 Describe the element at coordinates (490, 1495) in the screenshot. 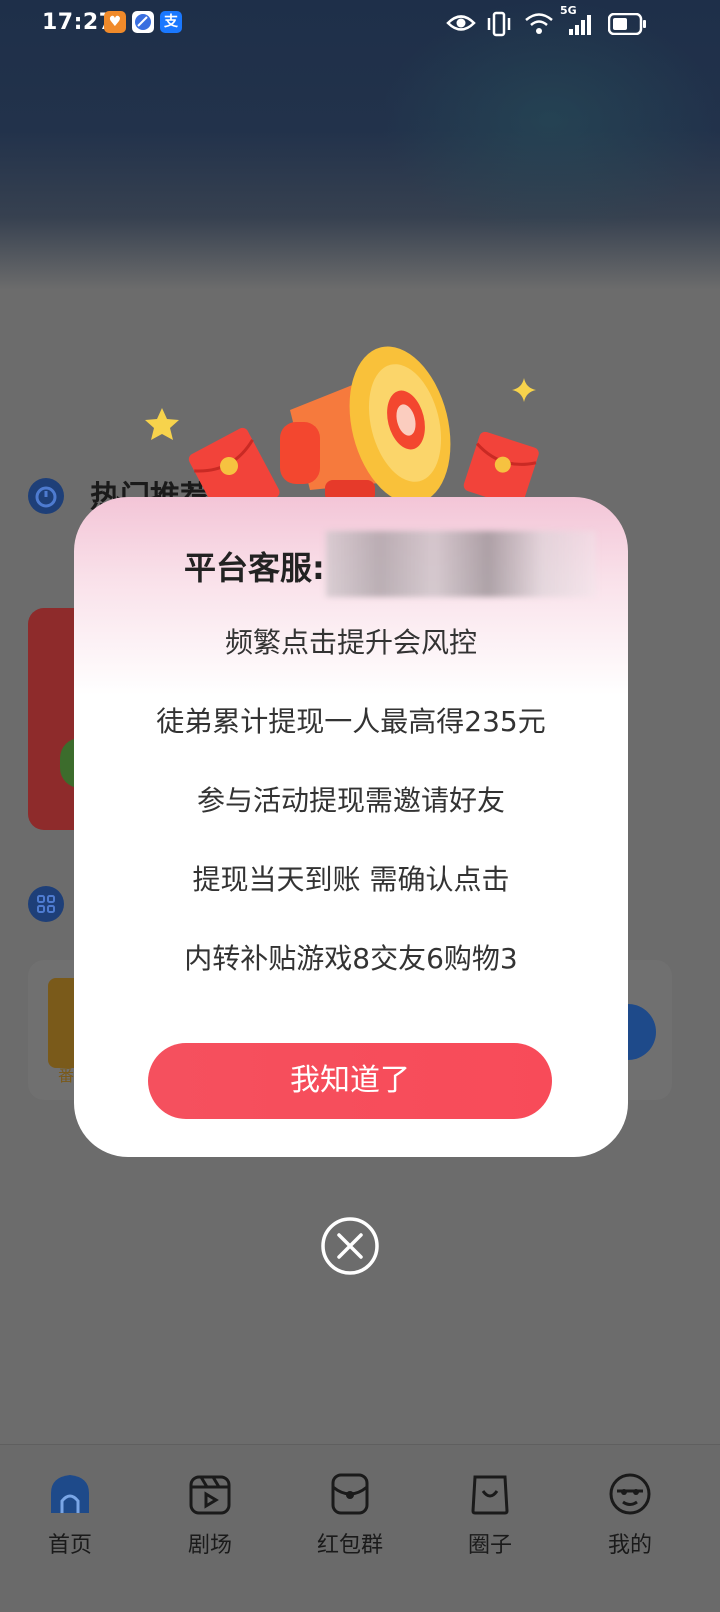

I see `circle-bag-icon` at that location.